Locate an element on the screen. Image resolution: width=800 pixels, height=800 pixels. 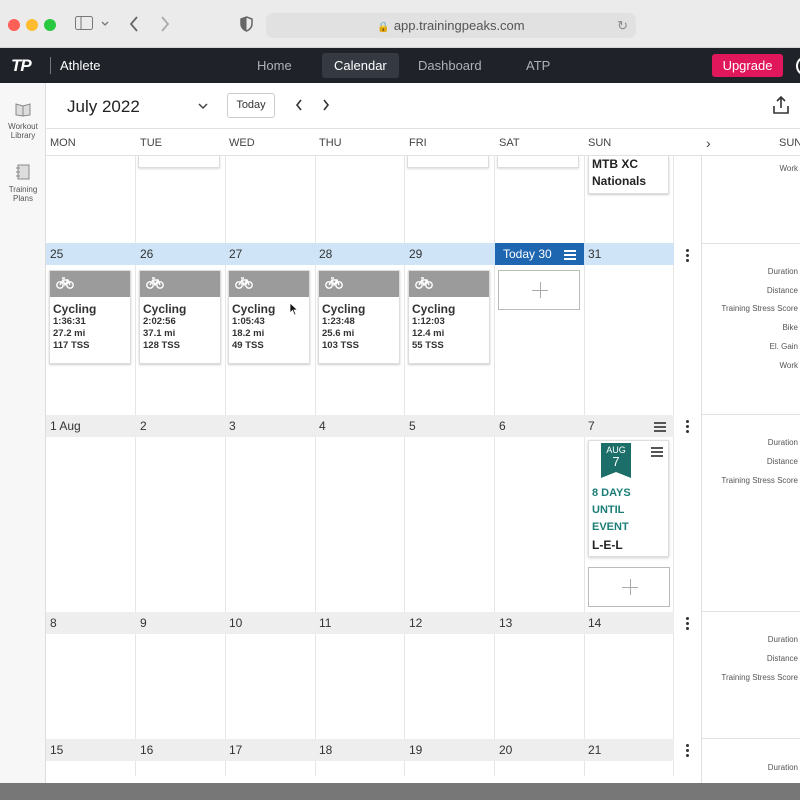
day-number: 9 is located at coordinates (141, 623).